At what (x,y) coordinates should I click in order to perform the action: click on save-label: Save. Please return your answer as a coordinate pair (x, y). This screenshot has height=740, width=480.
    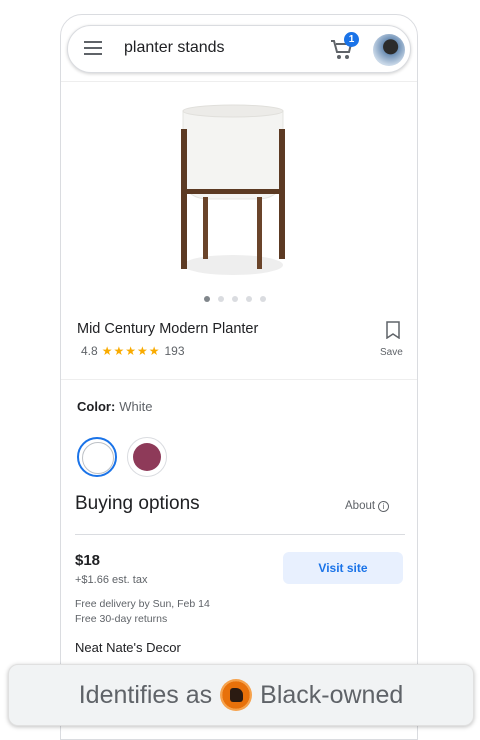
    Looking at the image, I should click on (391, 352).